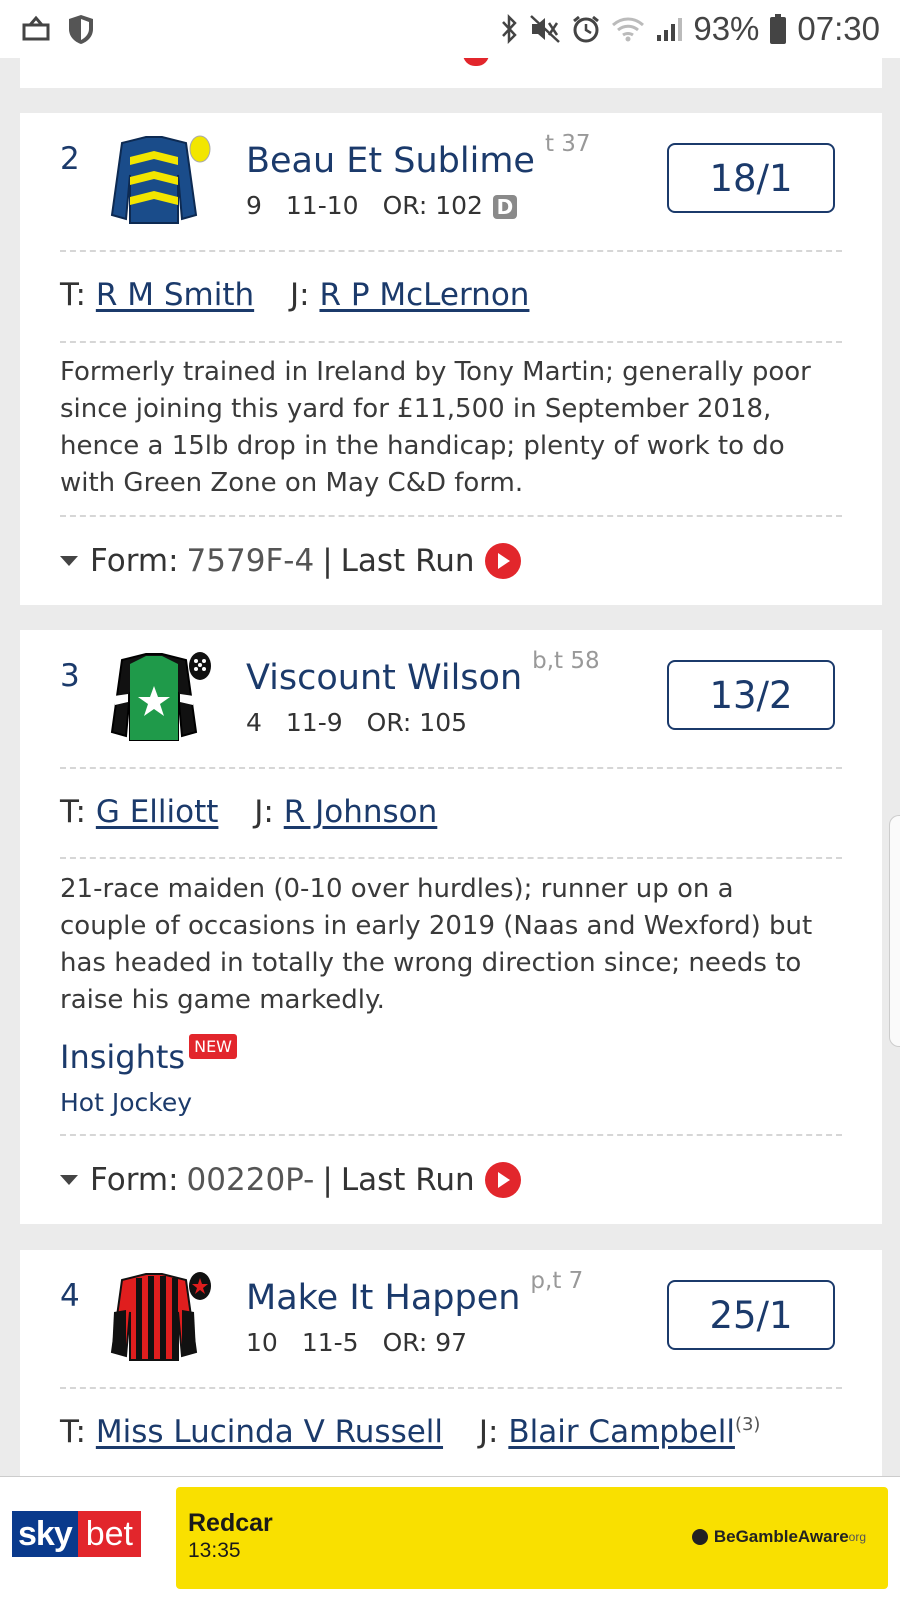 The height and width of the screenshot is (1601, 900). Describe the element at coordinates (504, 207) in the screenshot. I see `distance-winner-badge: D` at that location.